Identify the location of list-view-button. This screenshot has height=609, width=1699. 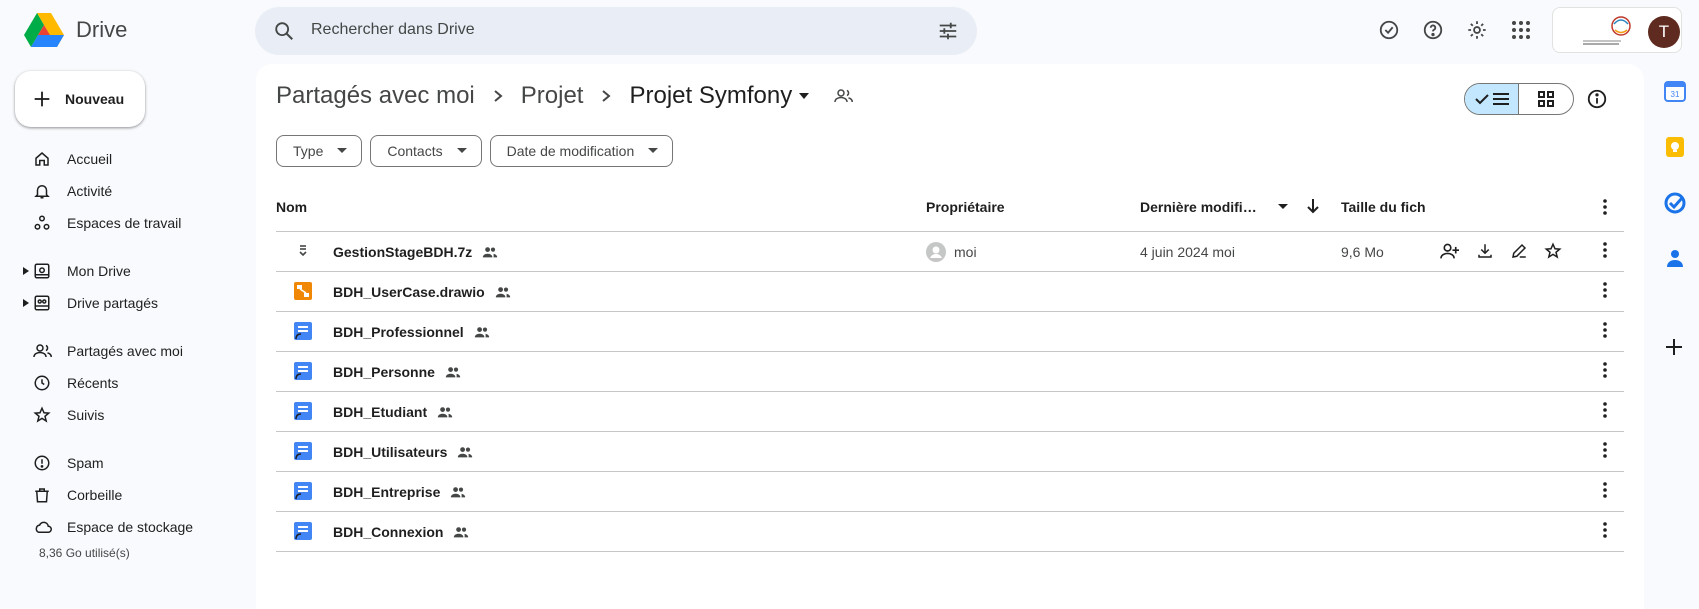
(1492, 99).